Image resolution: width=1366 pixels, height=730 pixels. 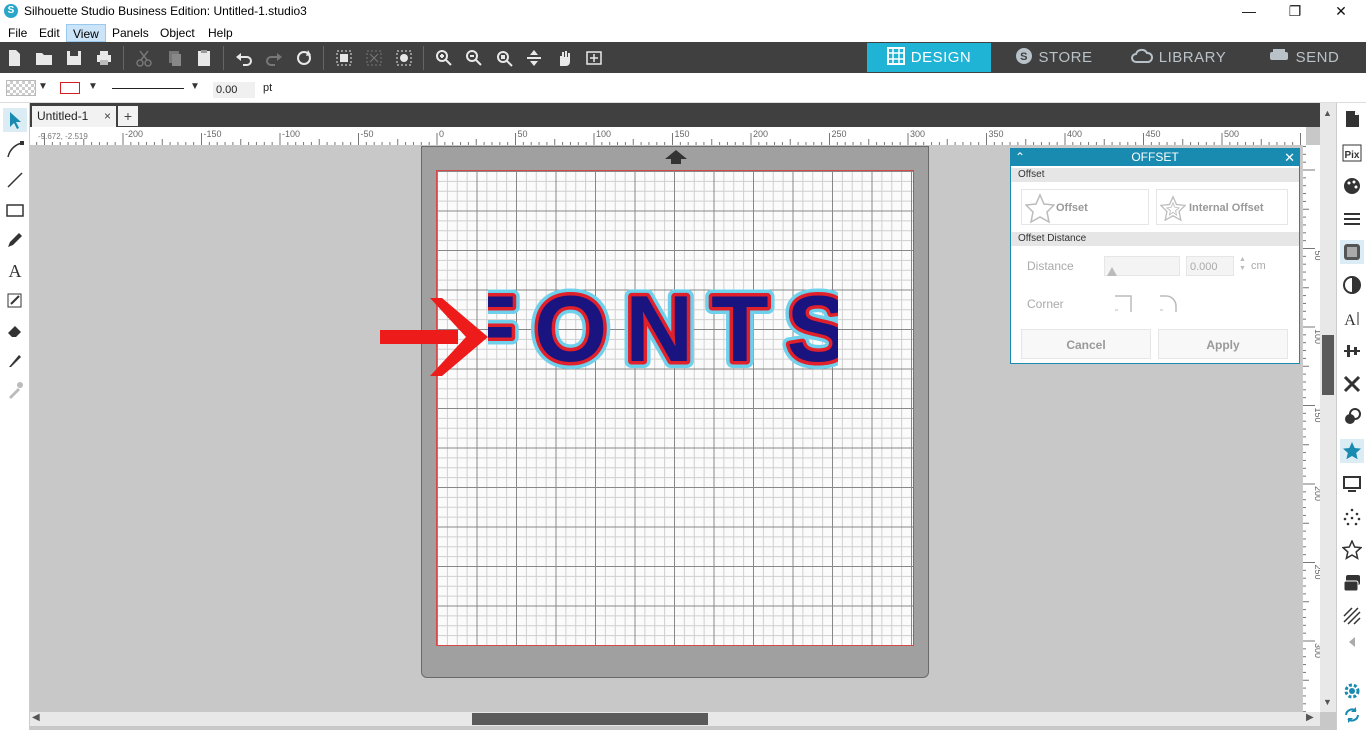 I want to click on group-icon, so click(x=344, y=58).